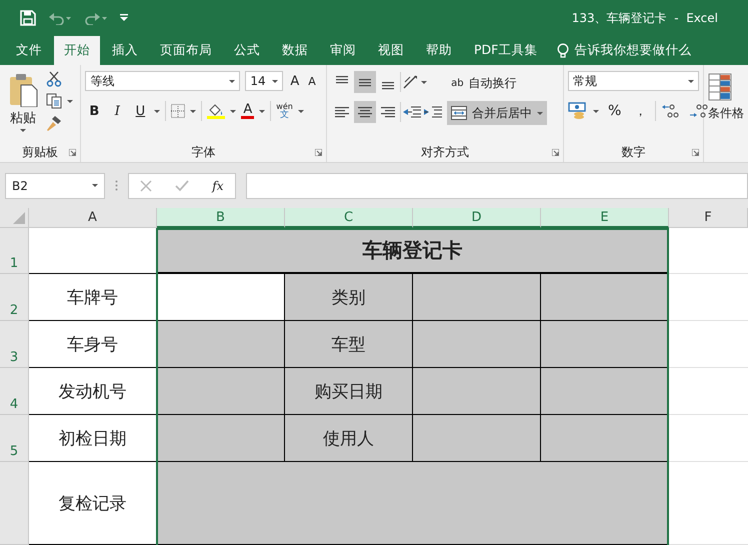 This screenshot has width=748, height=545. What do you see at coordinates (93, 503) in the screenshot?
I see `table-cell: 复检记录` at bounding box center [93, 503].